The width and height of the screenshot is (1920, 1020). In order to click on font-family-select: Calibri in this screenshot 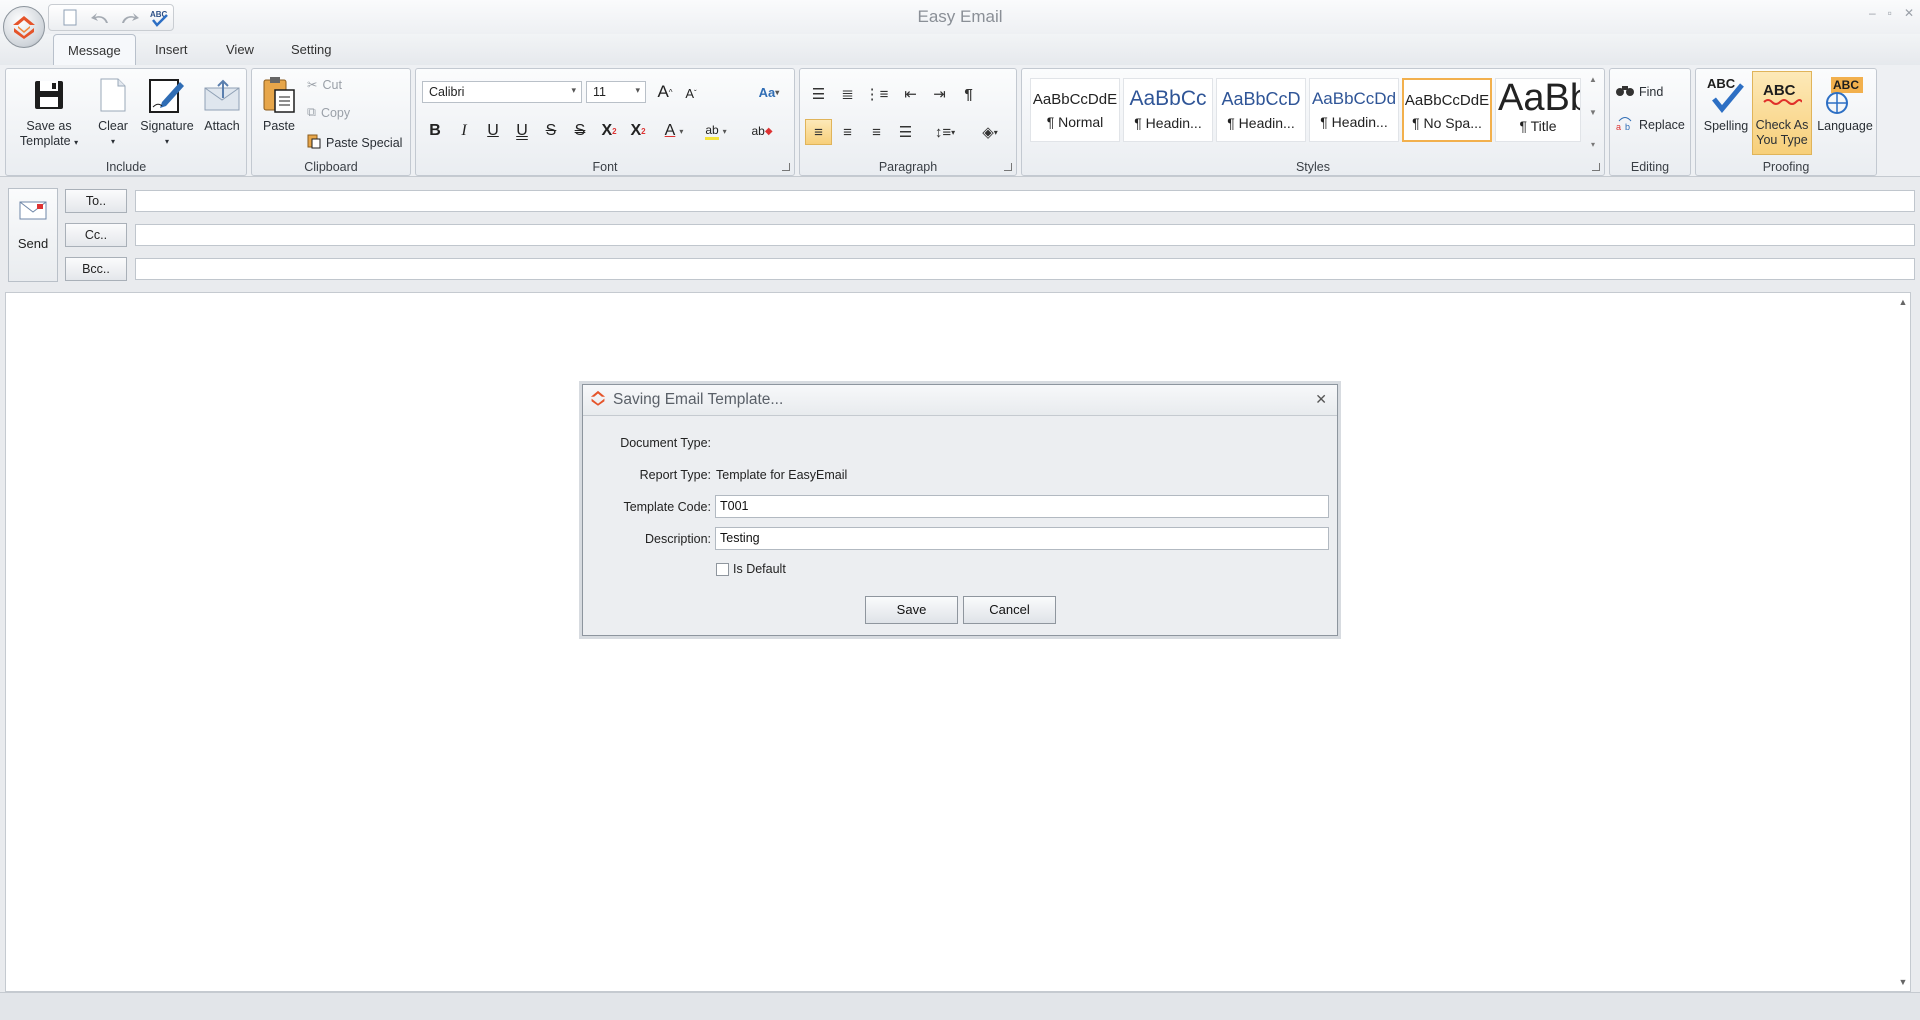, I will do `click(502, 92)`.